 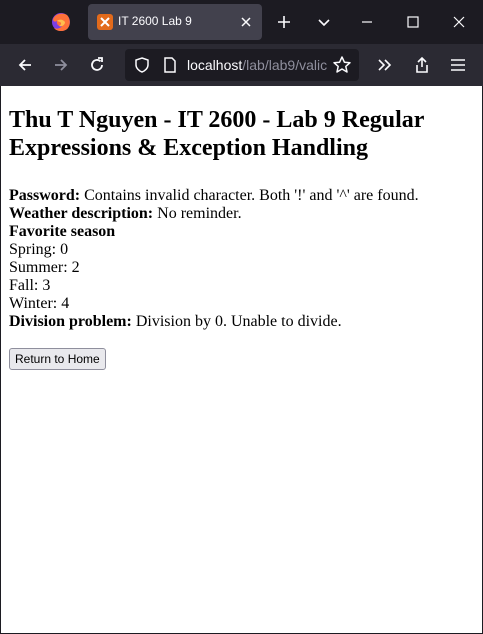 I want to click on shield-icon, so click(x=142, y=65).